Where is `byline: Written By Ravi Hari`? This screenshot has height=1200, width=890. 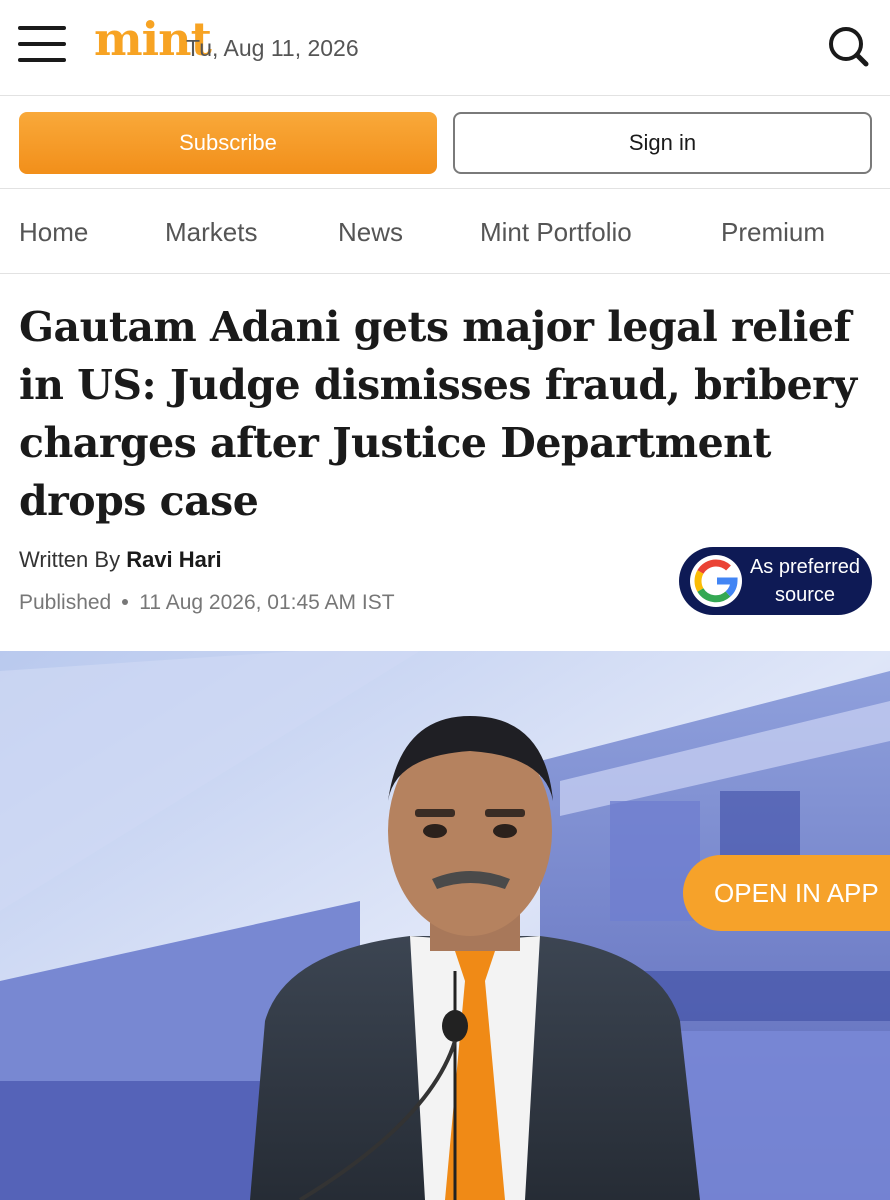 byline: Written By Ravi Hari is located at coordinates (120, 560).